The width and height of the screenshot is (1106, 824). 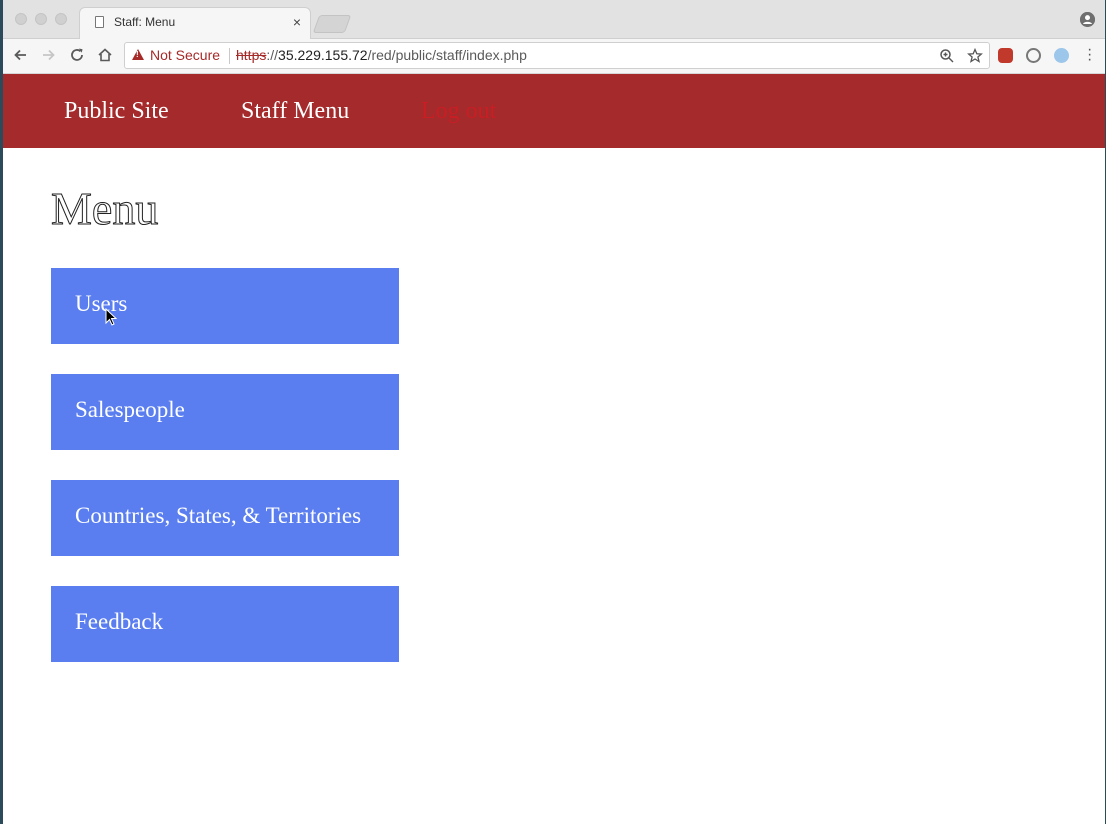 I want to click on zoom-icon, so click(x=947, y=58).